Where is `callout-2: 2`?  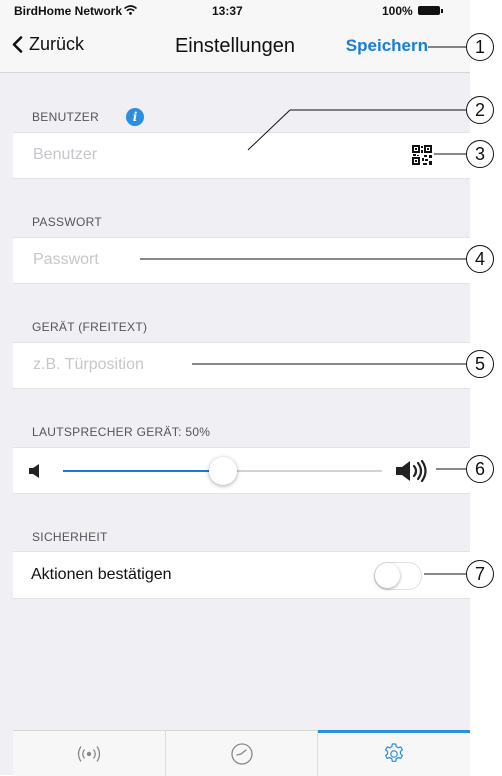 callout-2: 2 is located at coordinates (480, 110).